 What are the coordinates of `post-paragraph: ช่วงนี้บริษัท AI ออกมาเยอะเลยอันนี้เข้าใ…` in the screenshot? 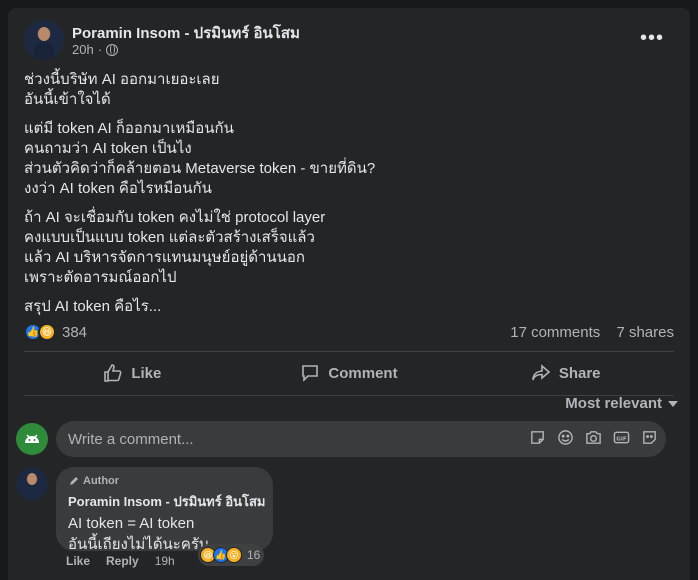 It's located at (349, 90).